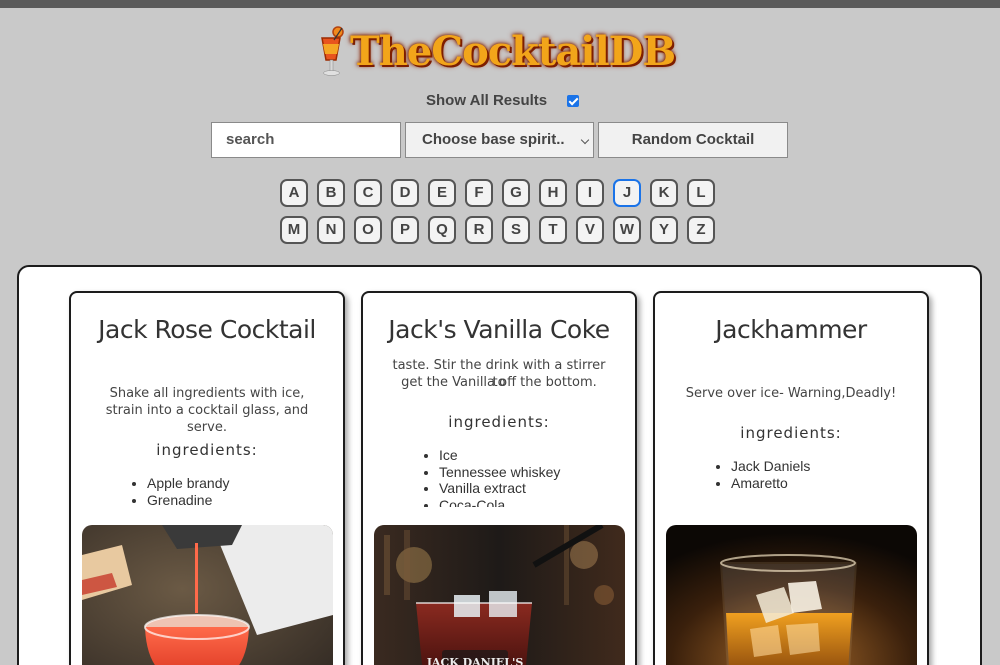  I want to click on search-input: search, so click(306, 140).